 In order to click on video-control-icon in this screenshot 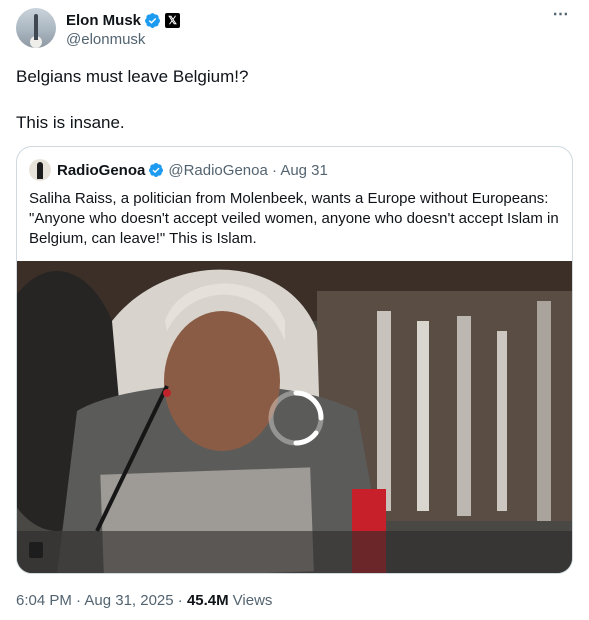, I will do `click(36, 550)`.